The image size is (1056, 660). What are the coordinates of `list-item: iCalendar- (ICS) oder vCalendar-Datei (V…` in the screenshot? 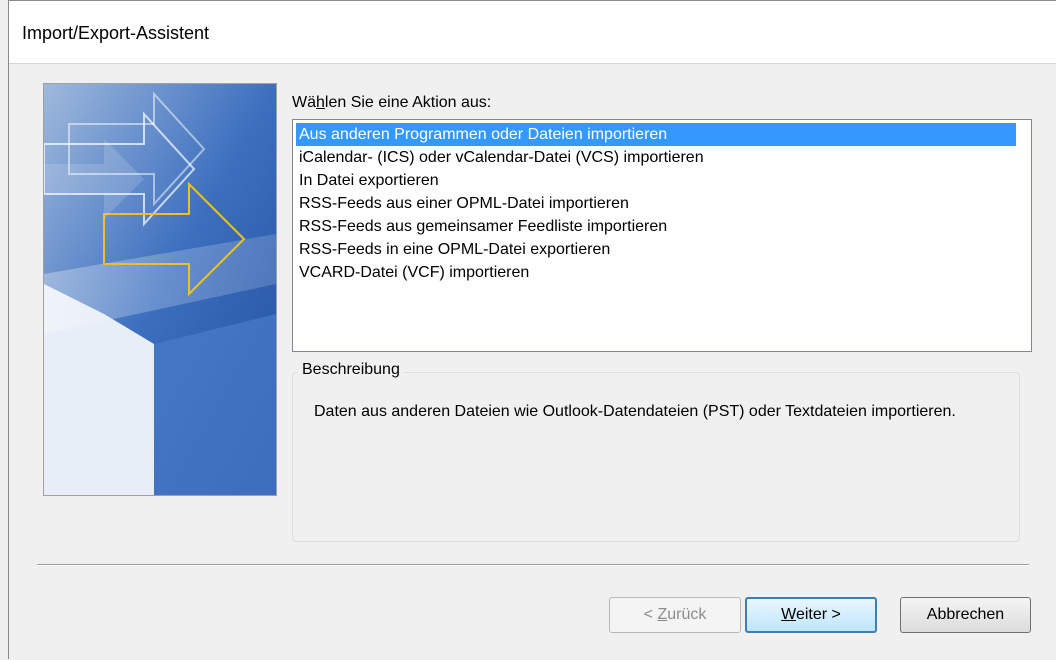 It's located at (656, 157).